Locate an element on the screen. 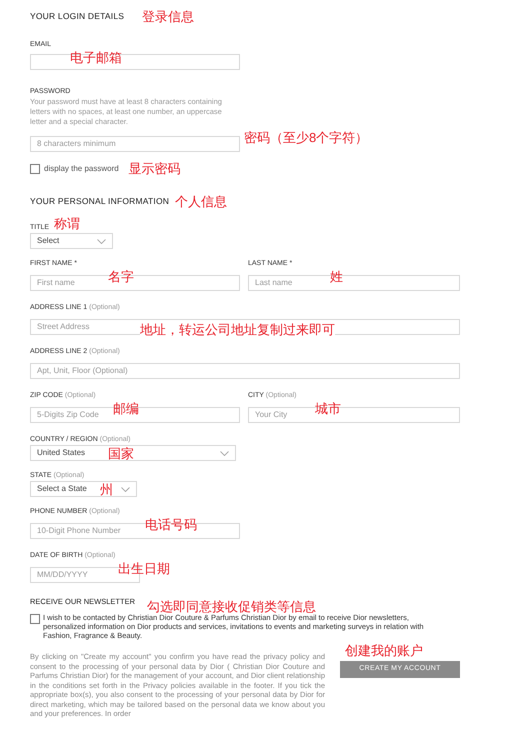 The image size is (530, 729). annotation: 个人信息 is located at coordinates (201, 201).